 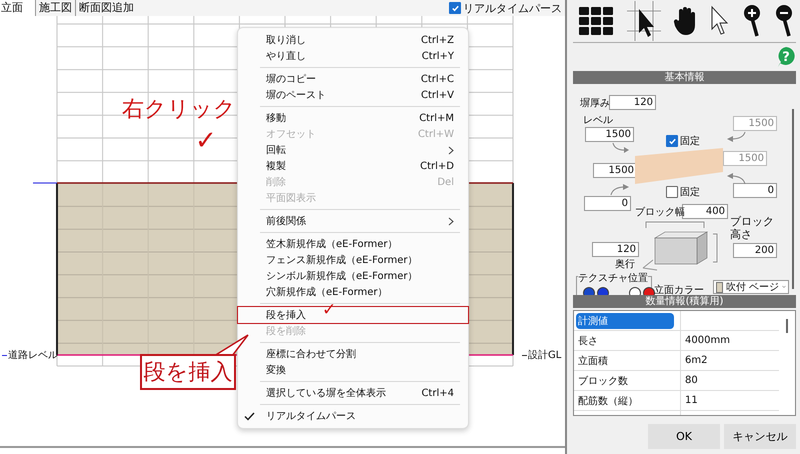 I want to click on table-cell: 立面積, so click(x=593, y=360).